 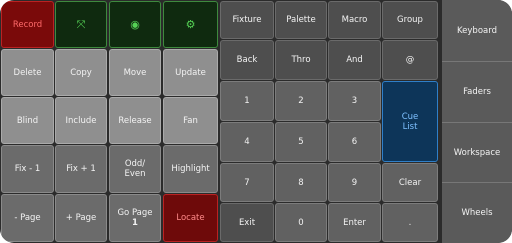 What do you see at coordinates (81, 72) in the screenshot?
I see `copy-button: Copy` at bounding box center [81, 72].